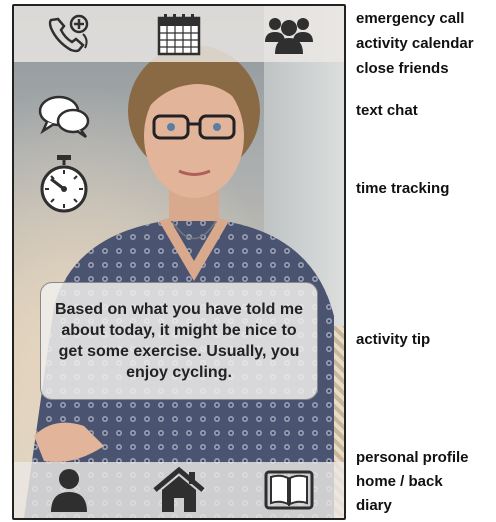  I want to click on person-icon, so click(69, 490).